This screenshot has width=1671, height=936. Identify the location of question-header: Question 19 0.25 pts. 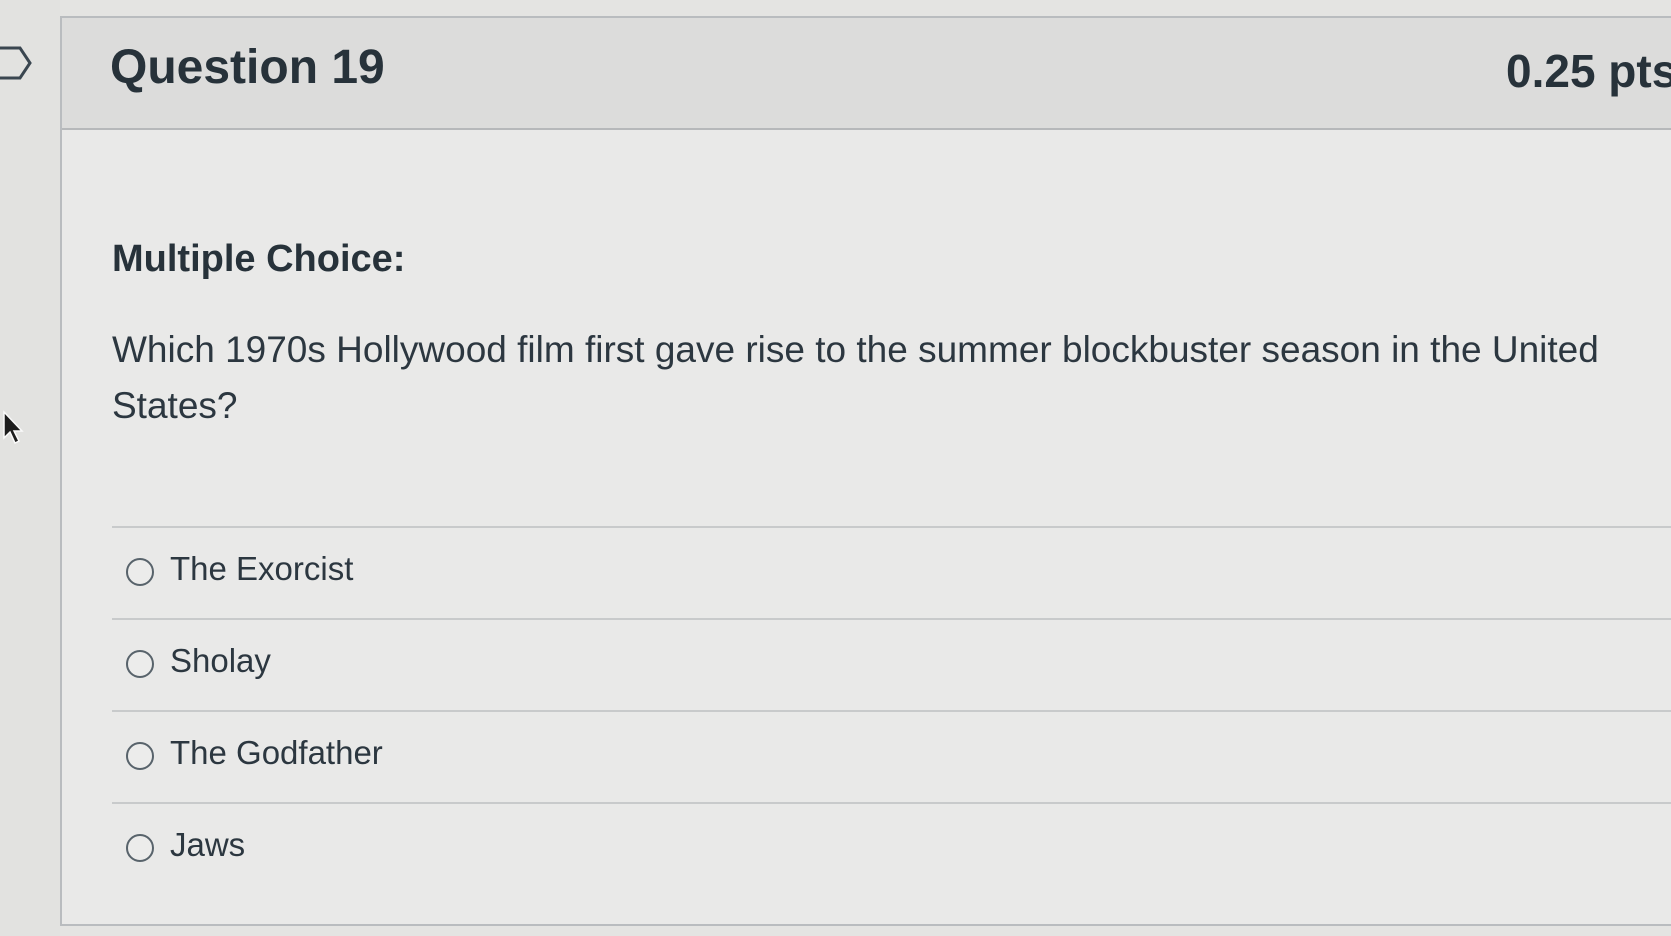
(866, 74).